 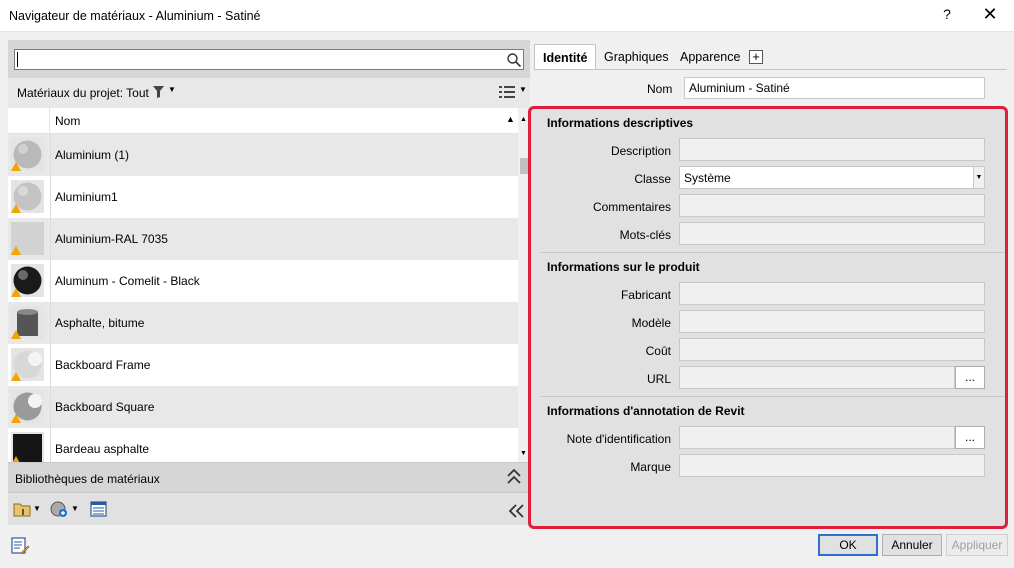 What do you see at coordinates (263, 323) in the screenshot?
I see `list-item: Asphalte, bitume` at bounding box center [263, 323].